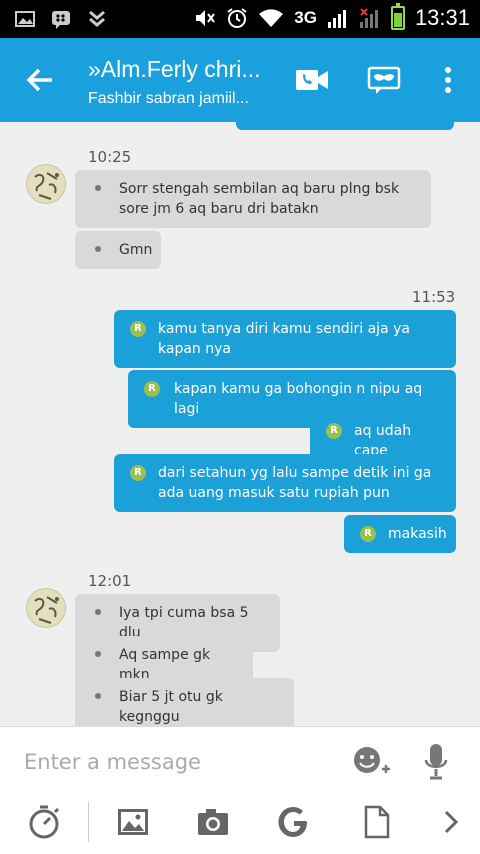  Describe the element at coordinates (118, 250) in the screenshot. I see `message-bubble: Gmn` at that location.